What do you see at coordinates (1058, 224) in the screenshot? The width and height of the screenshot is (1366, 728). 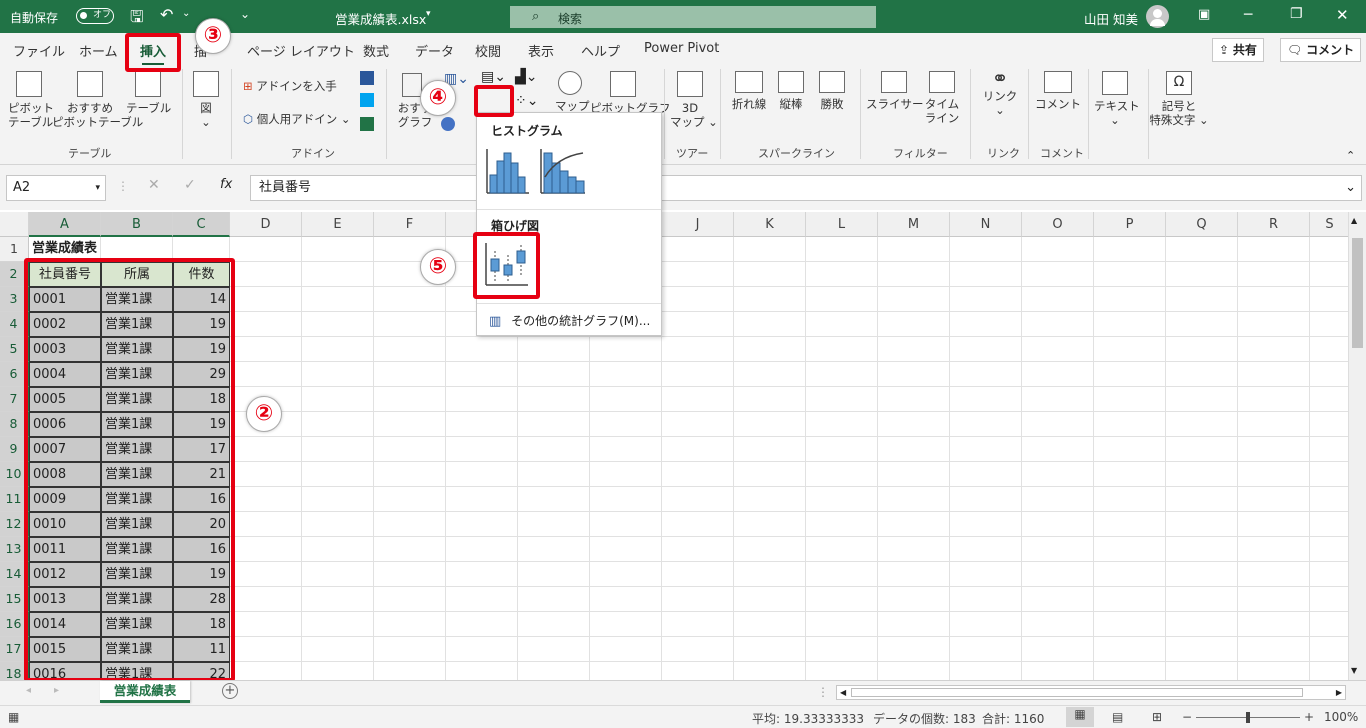 I see `column-header-o: O` at bounding box center [1058, 224].